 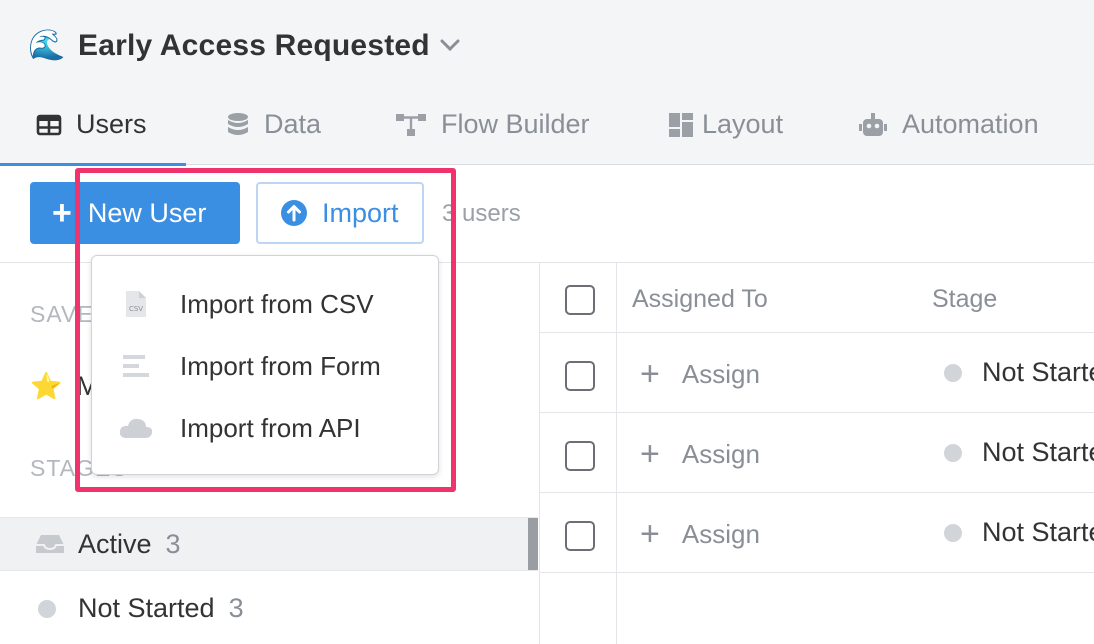 I want to click on page-title: Early Access Requested, so click(x=254, y=45).